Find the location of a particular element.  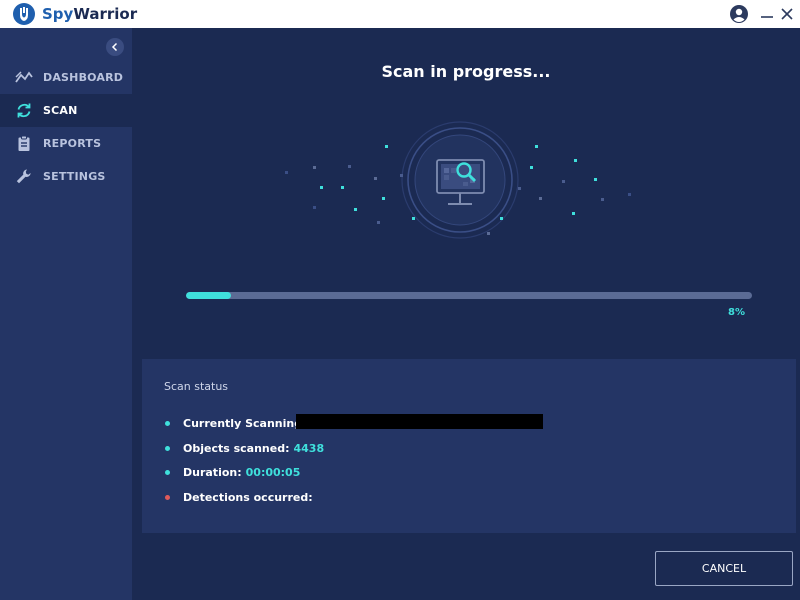

detections-occurred-label: Detections occurred: is located at coordinates (248, 497).